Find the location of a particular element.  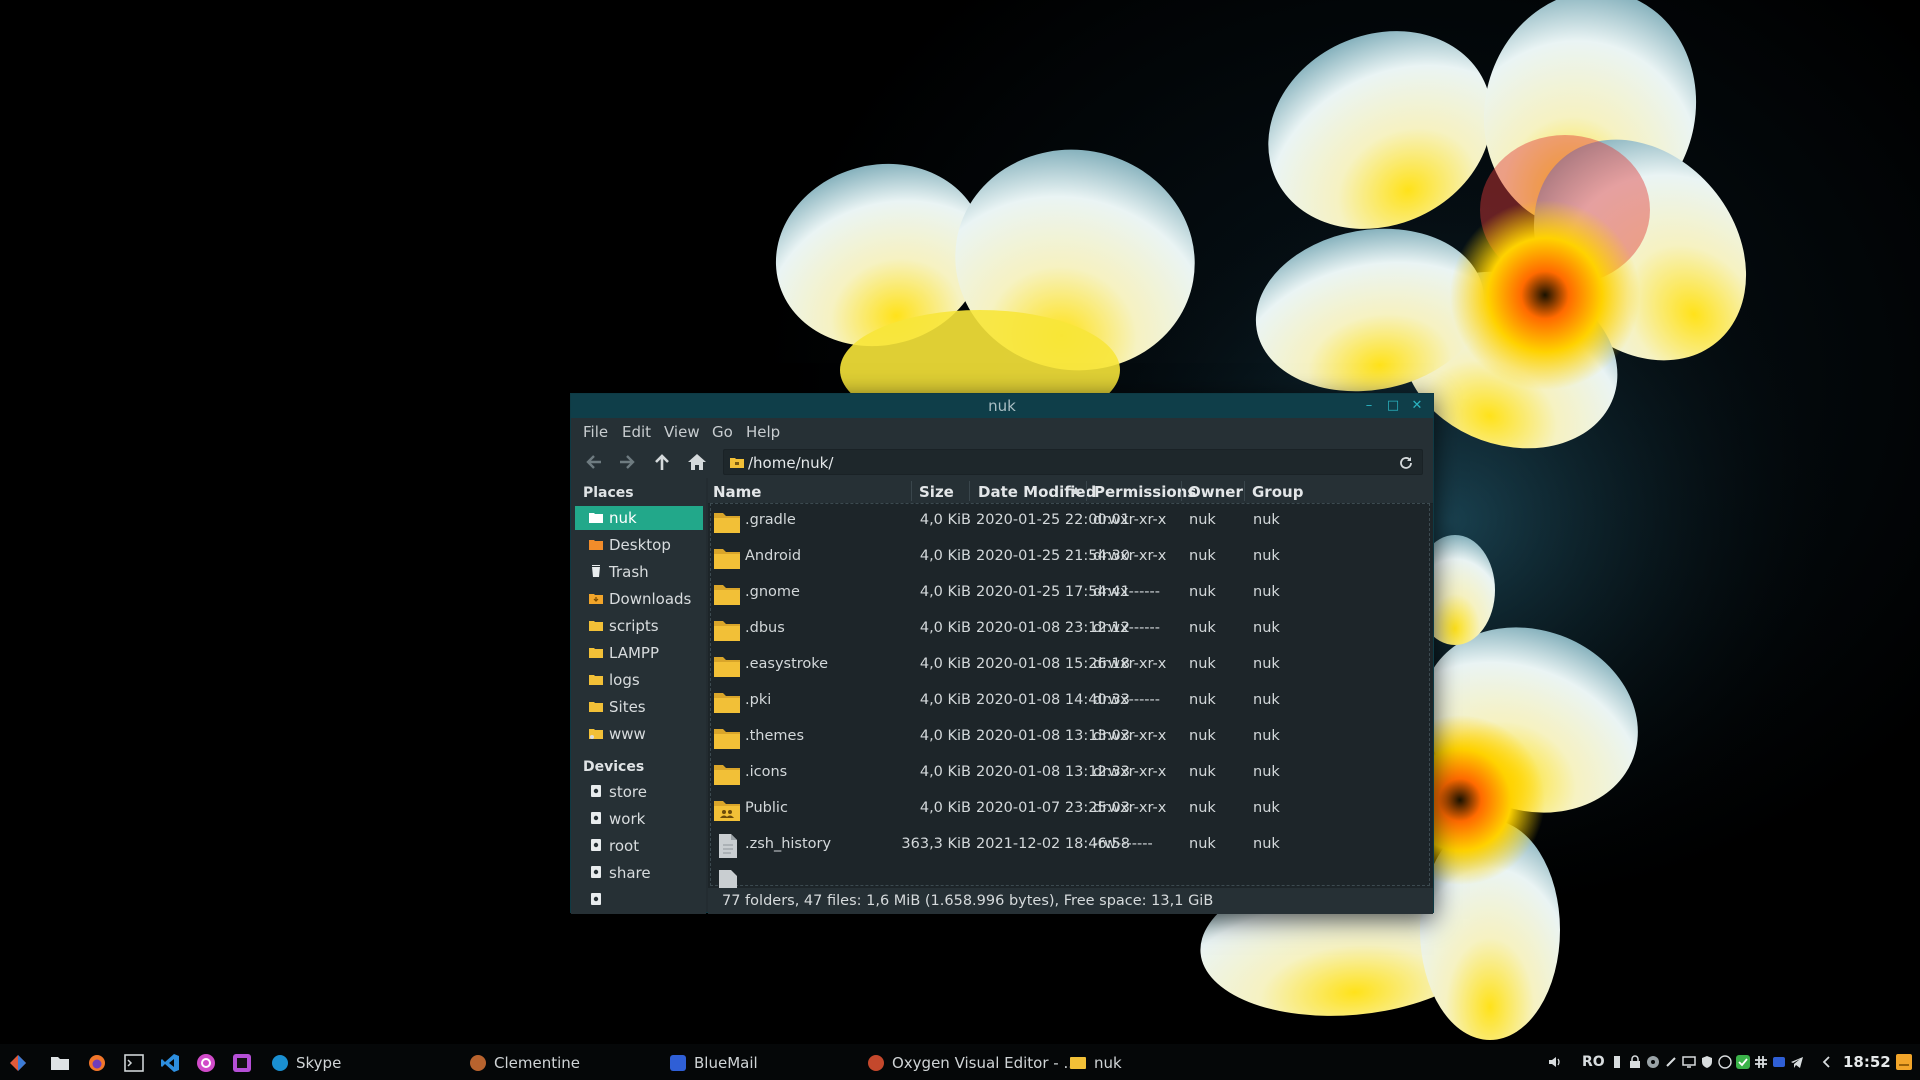

home-folder-icon is located at coordinates (596, 518).